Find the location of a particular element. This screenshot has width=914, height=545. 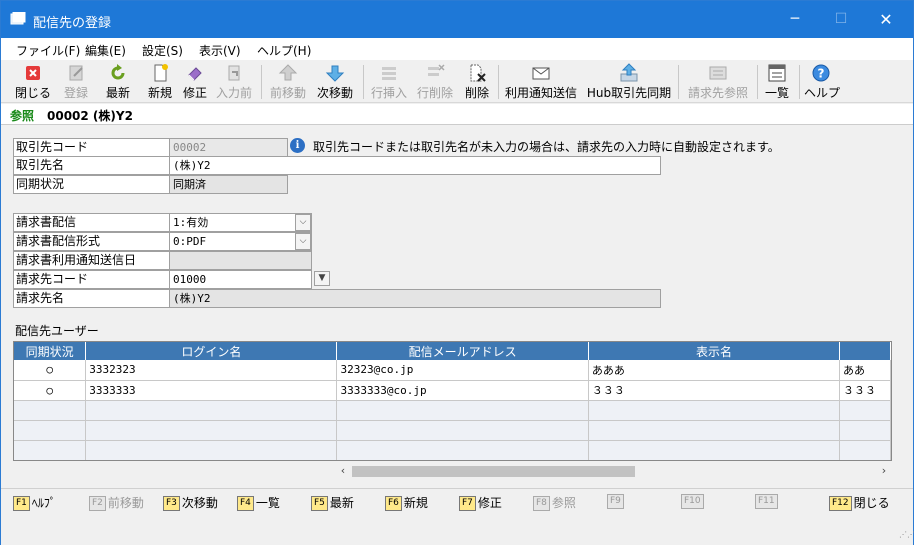

f7-edit-button: F7 修正 is located at coordinates (480, 502).